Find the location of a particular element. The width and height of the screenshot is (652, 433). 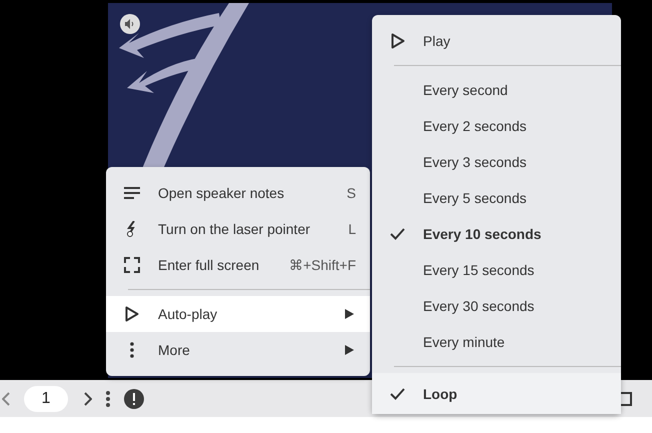

speaker-icon is located at coordinates (130, 24).